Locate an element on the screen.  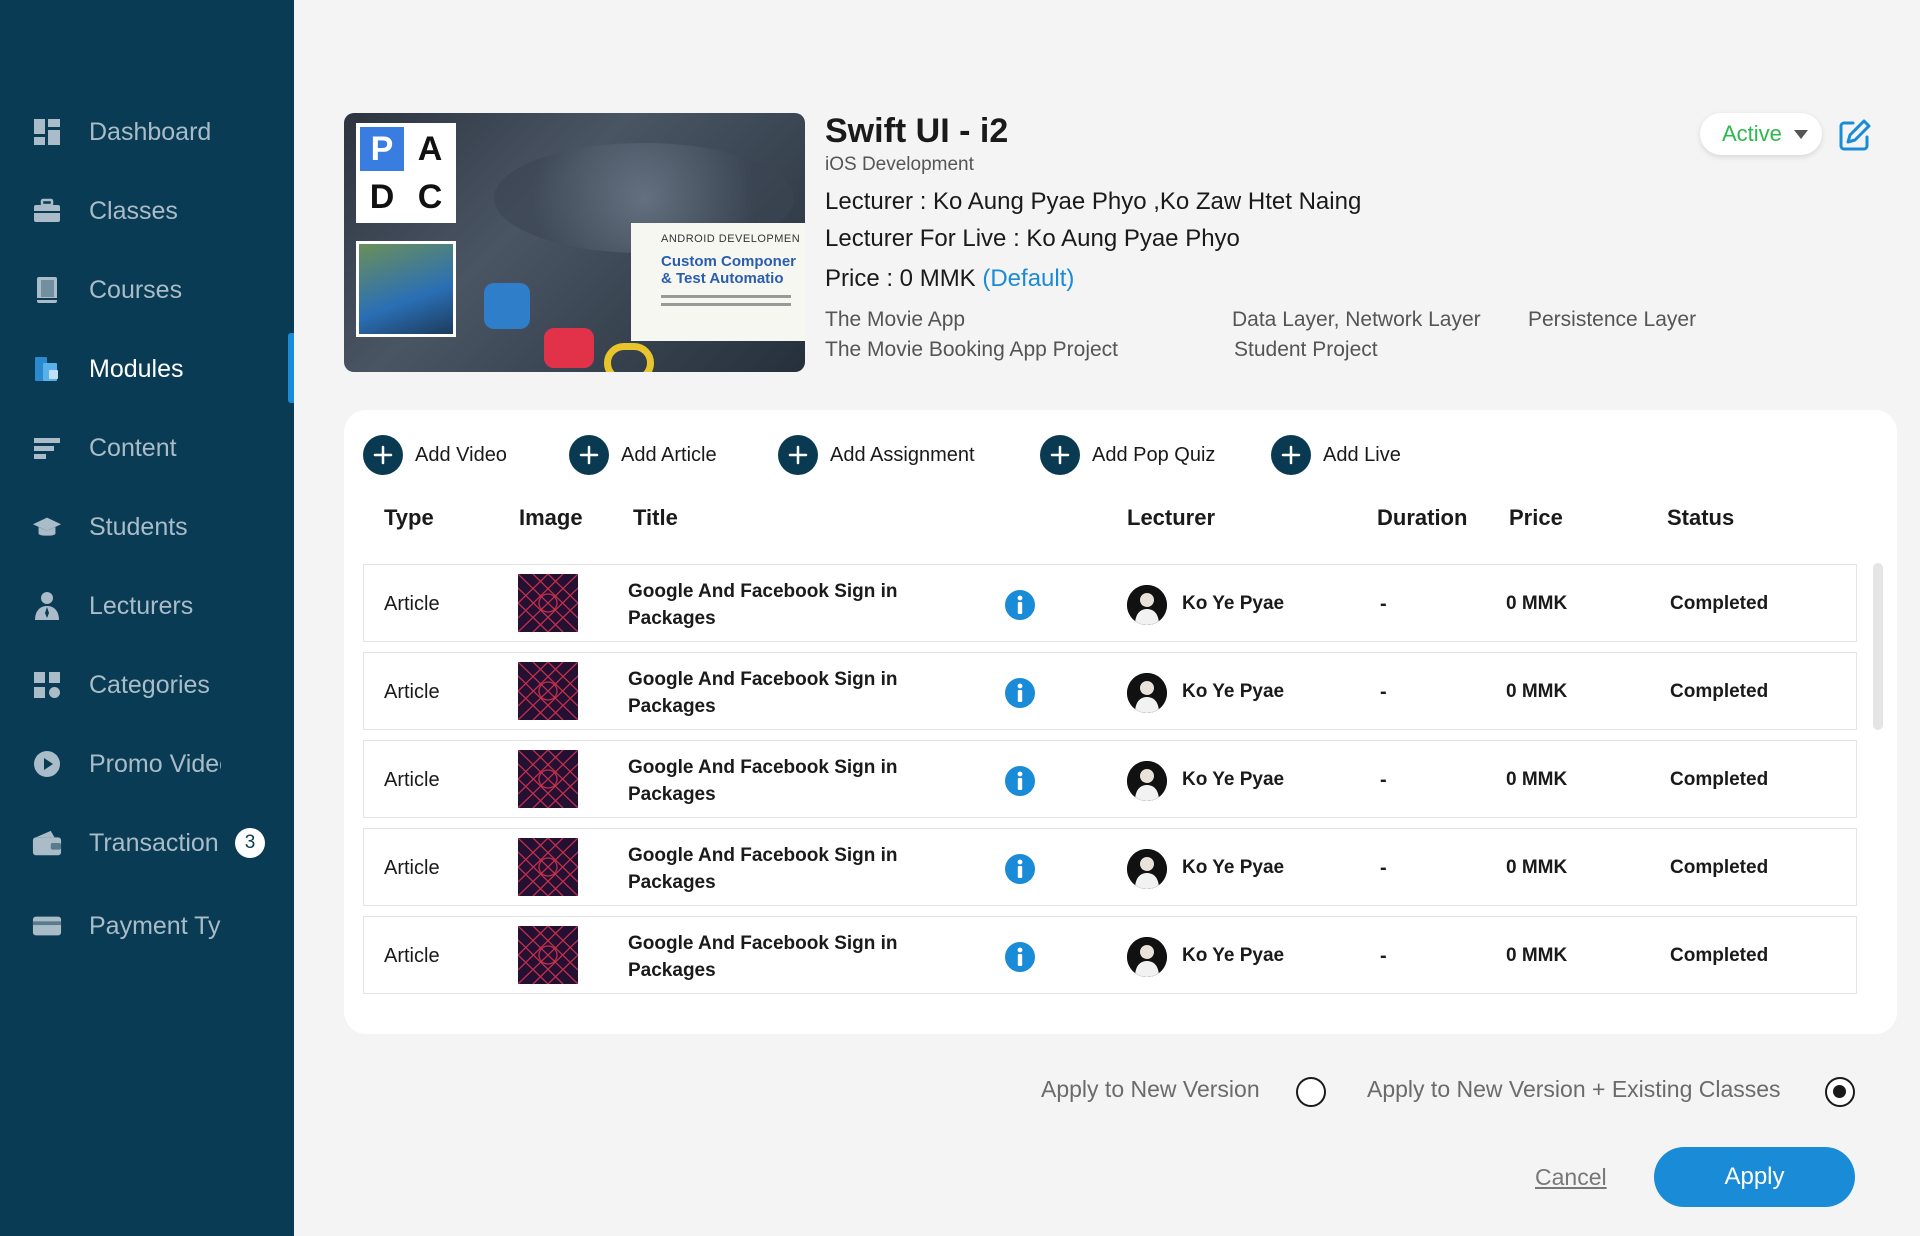
add-video-button: Add Video is located at coordinates (435, 455).